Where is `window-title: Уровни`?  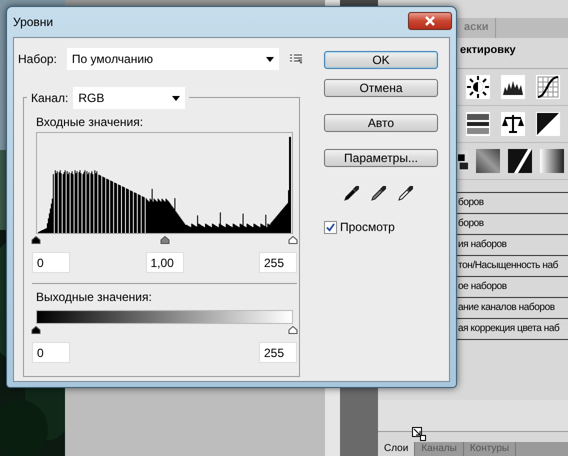
window-title: Уровни is located at coordinates (33, 22).